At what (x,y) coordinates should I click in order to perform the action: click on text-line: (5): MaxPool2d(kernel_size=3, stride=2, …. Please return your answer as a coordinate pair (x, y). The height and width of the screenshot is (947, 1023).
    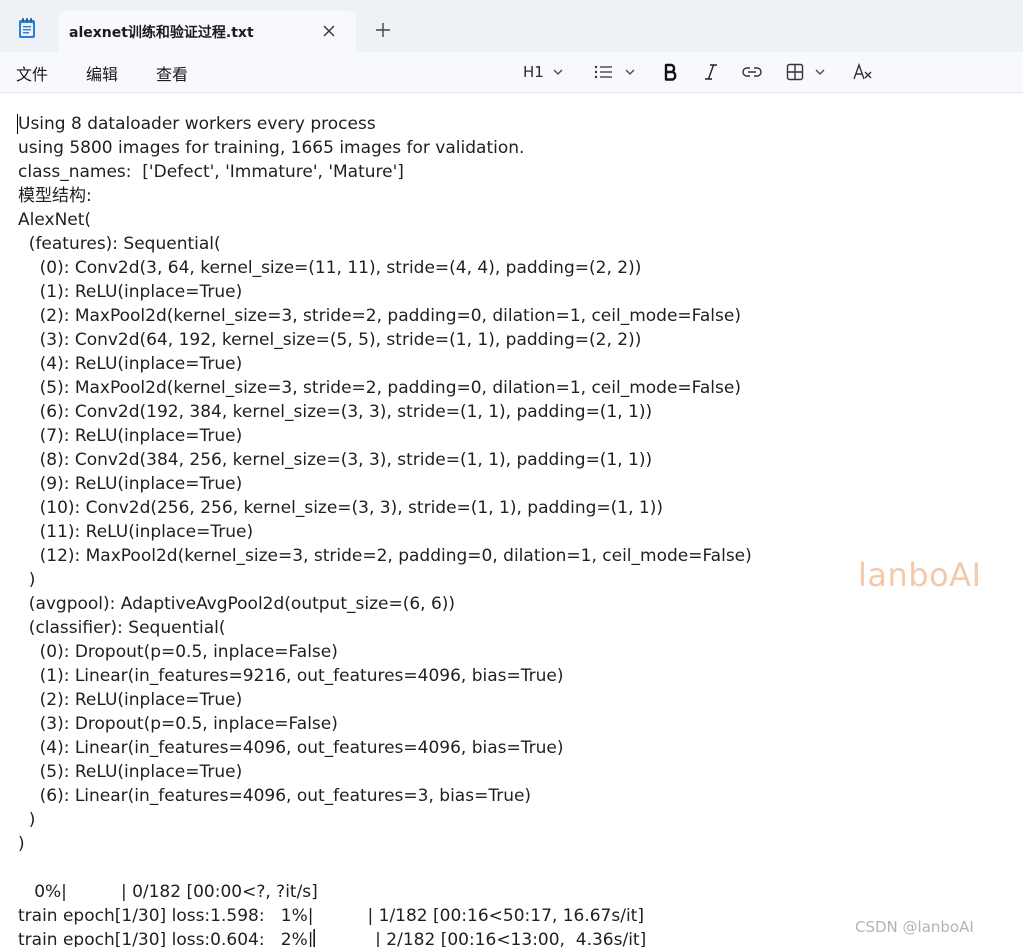
    Looking at the image, I should click on (379, 388).